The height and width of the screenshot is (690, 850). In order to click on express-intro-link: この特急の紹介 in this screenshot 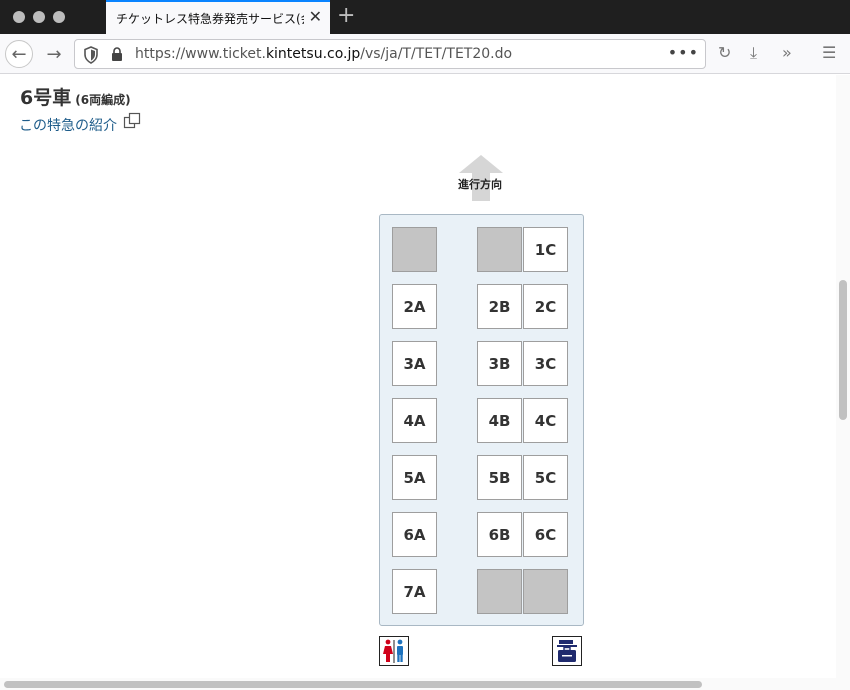, I will do `click(68, 125)`.